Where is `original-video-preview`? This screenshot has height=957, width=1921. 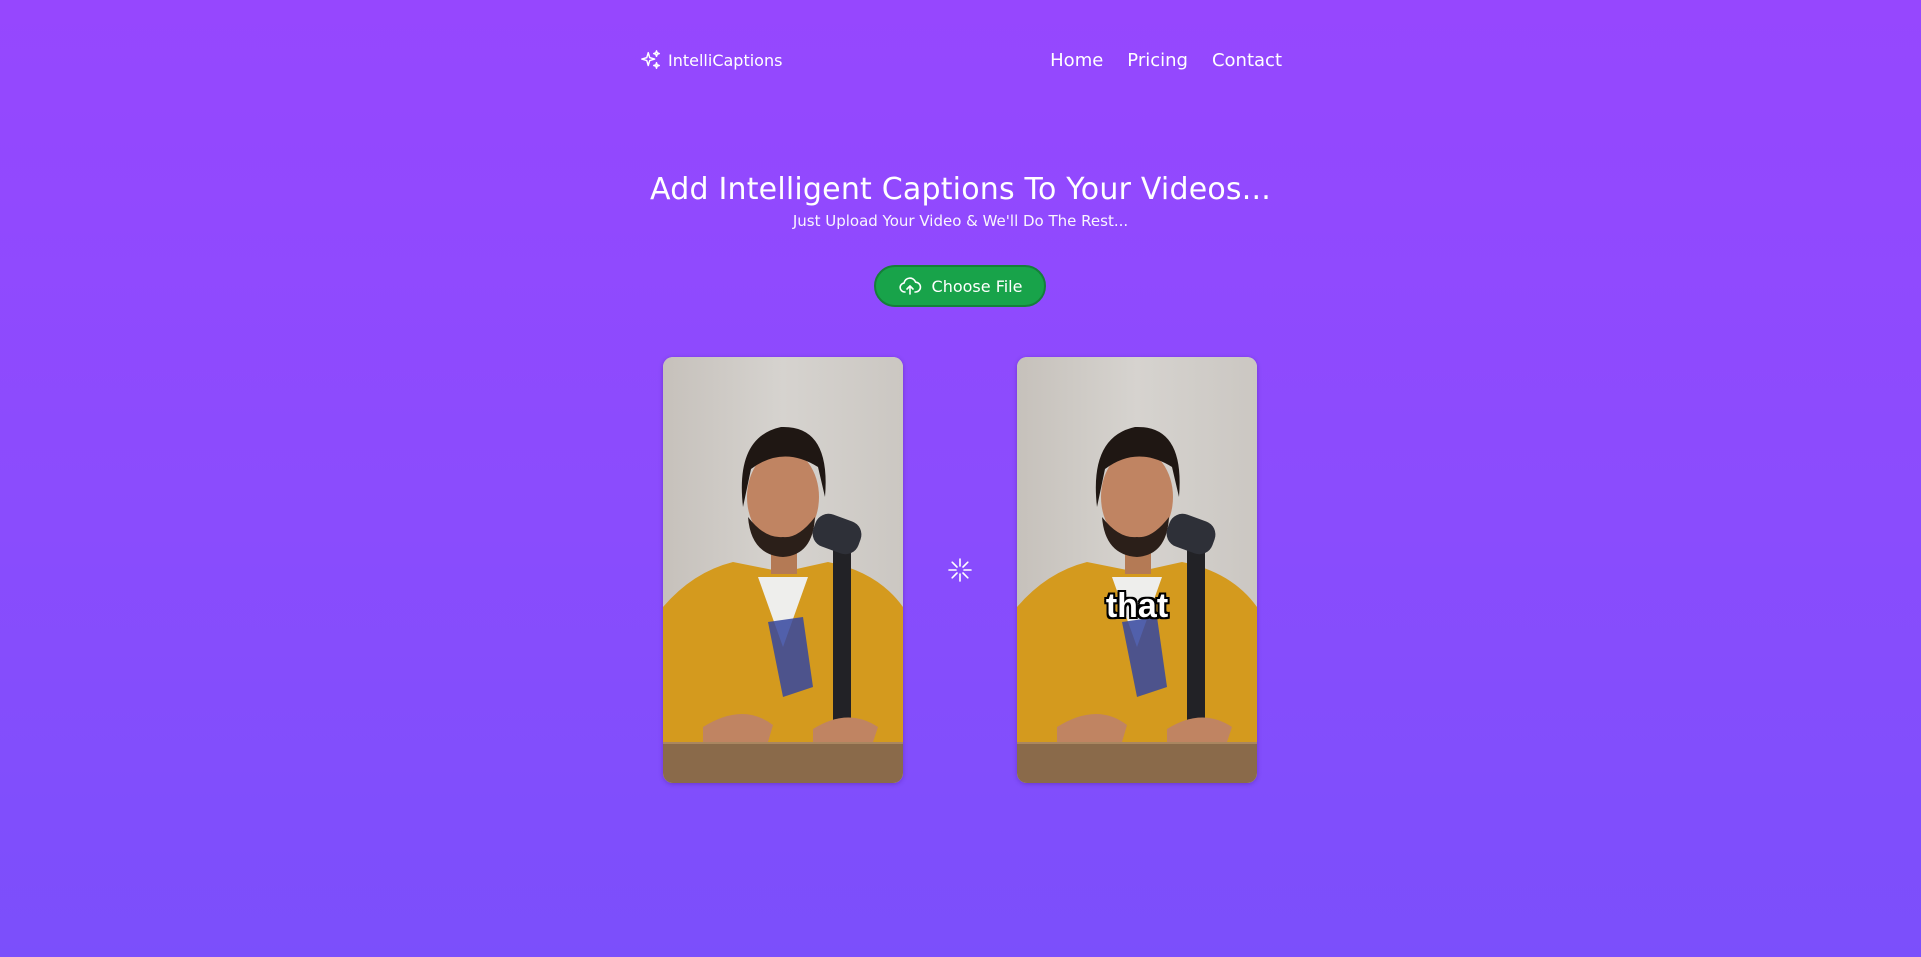
original-video-preview is located at coordinates (783, 570).